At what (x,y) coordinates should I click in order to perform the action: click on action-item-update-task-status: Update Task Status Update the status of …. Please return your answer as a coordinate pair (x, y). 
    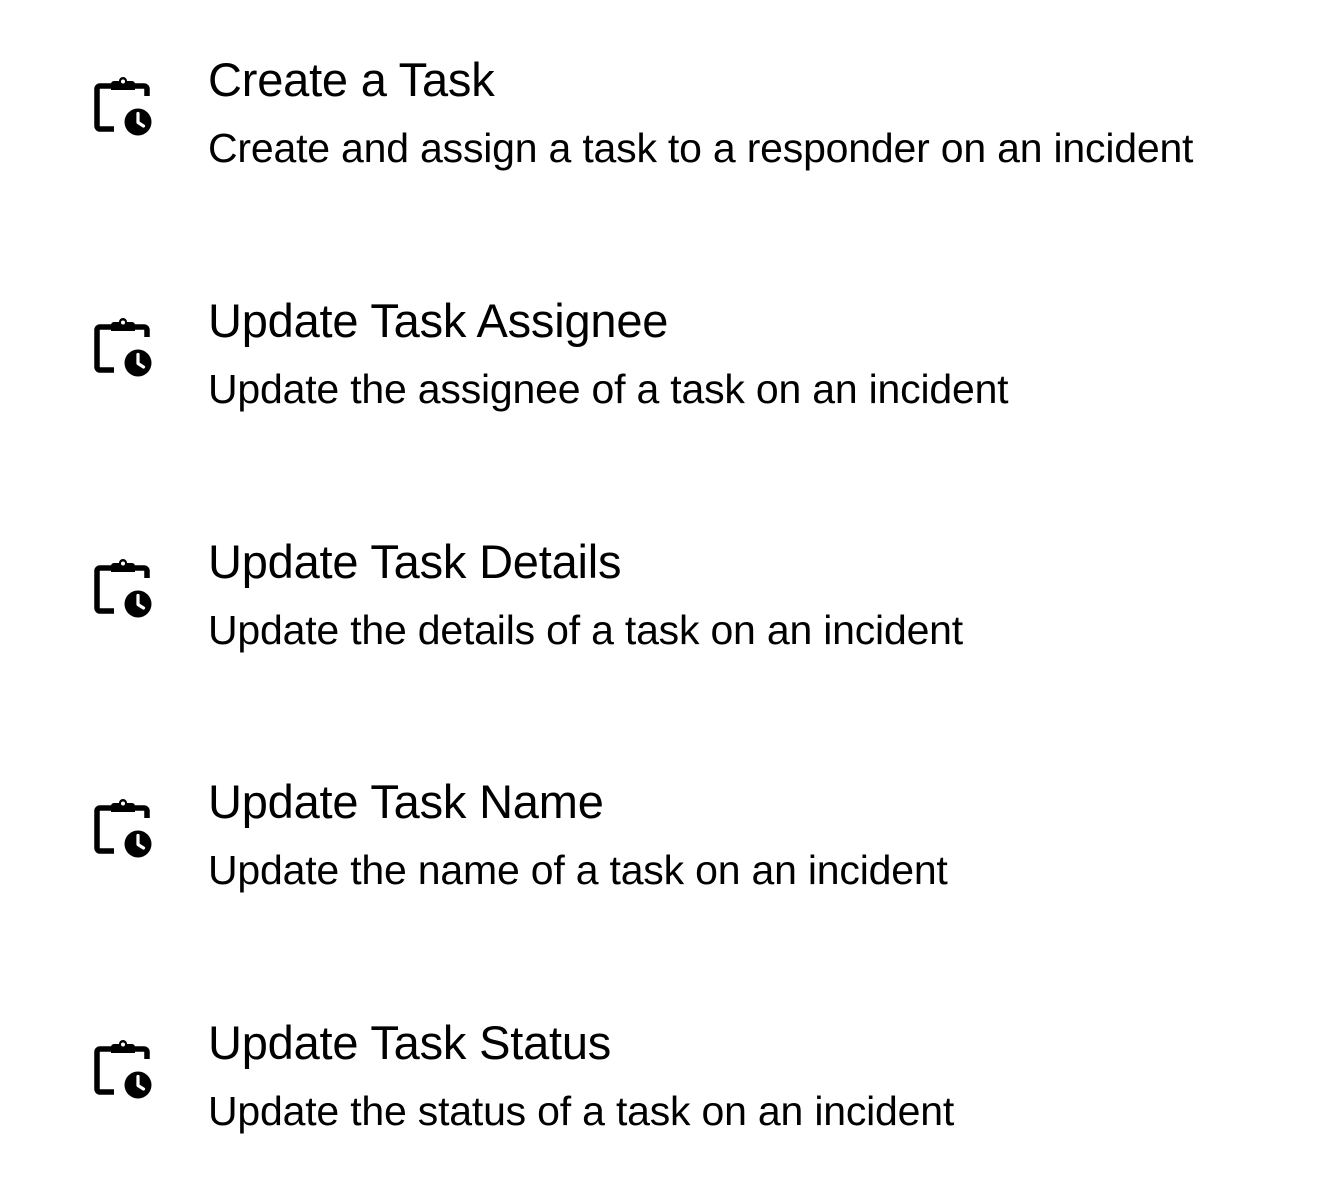
    Looking at the image, I should click on (667, 1090).